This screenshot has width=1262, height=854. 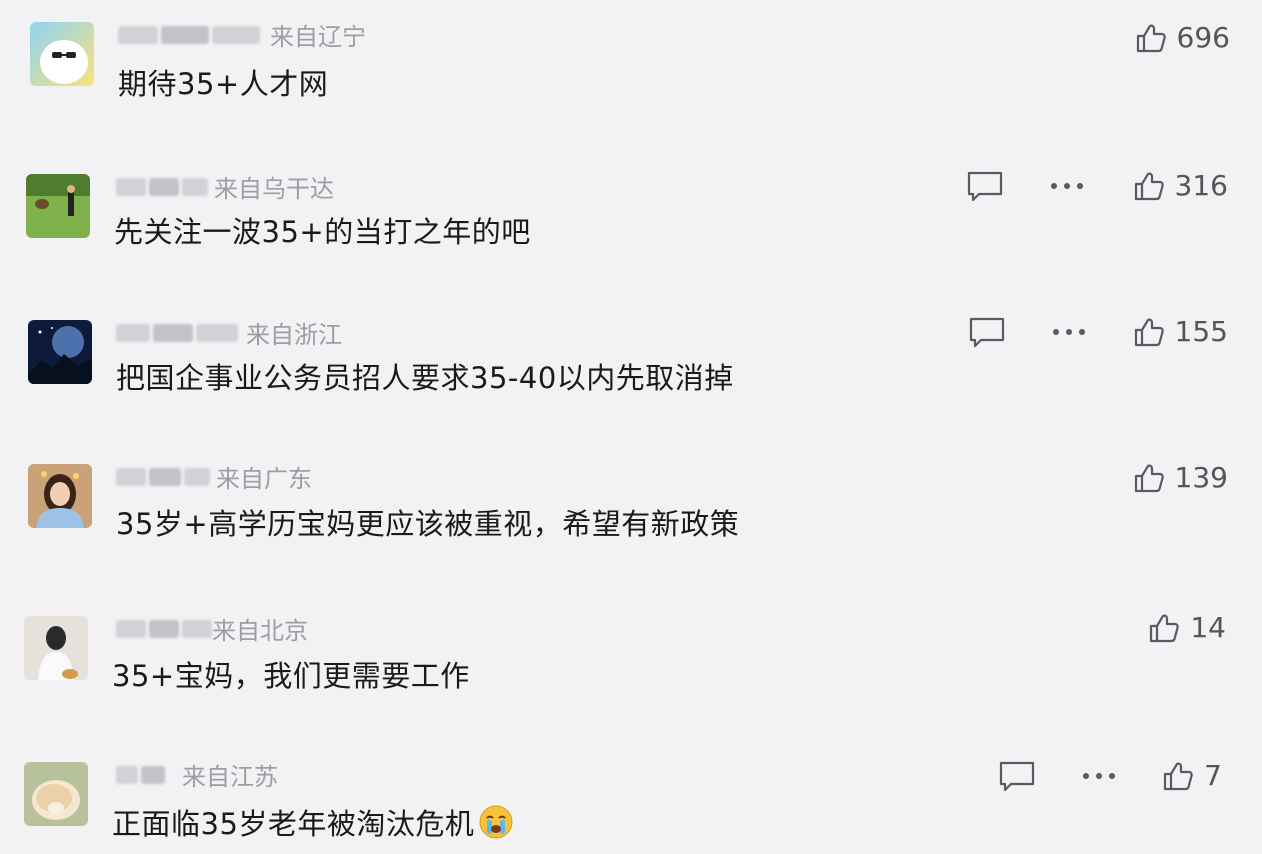 I want to click on comment-text: 正面临35岁老年被淘汰危机, so click(x=314, y=826).